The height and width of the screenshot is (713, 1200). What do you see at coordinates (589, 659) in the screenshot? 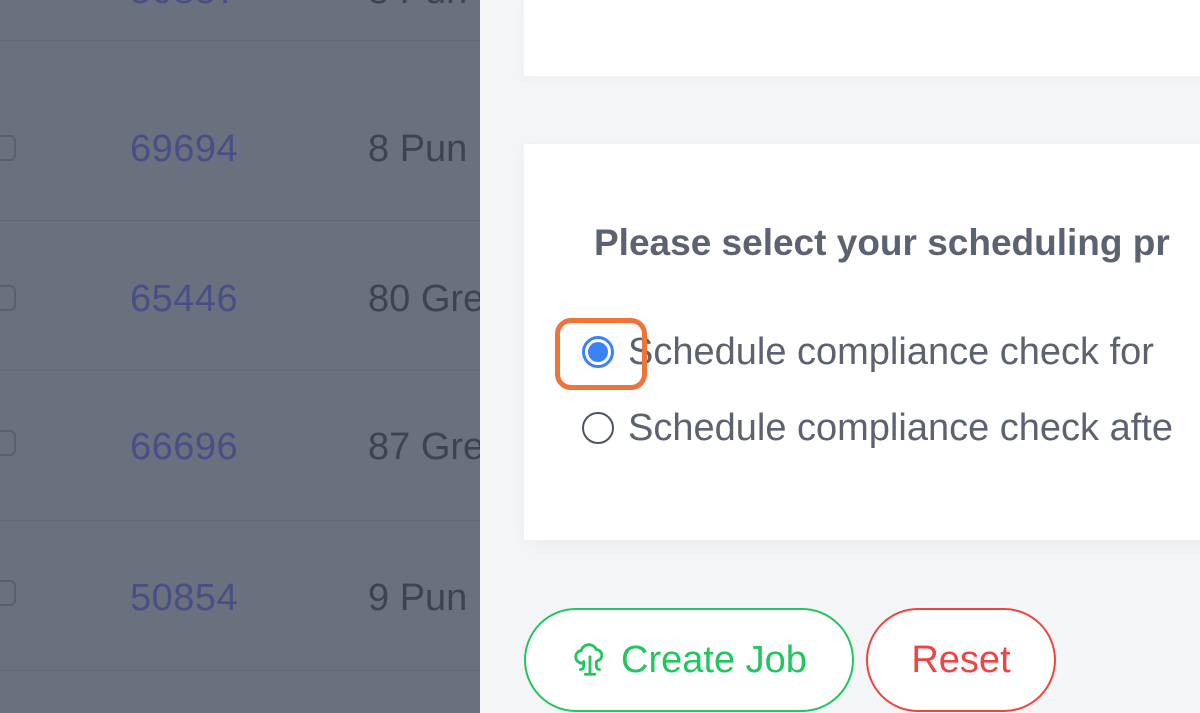
I see `cloud-job-icon` at bounding box center [589, 659].